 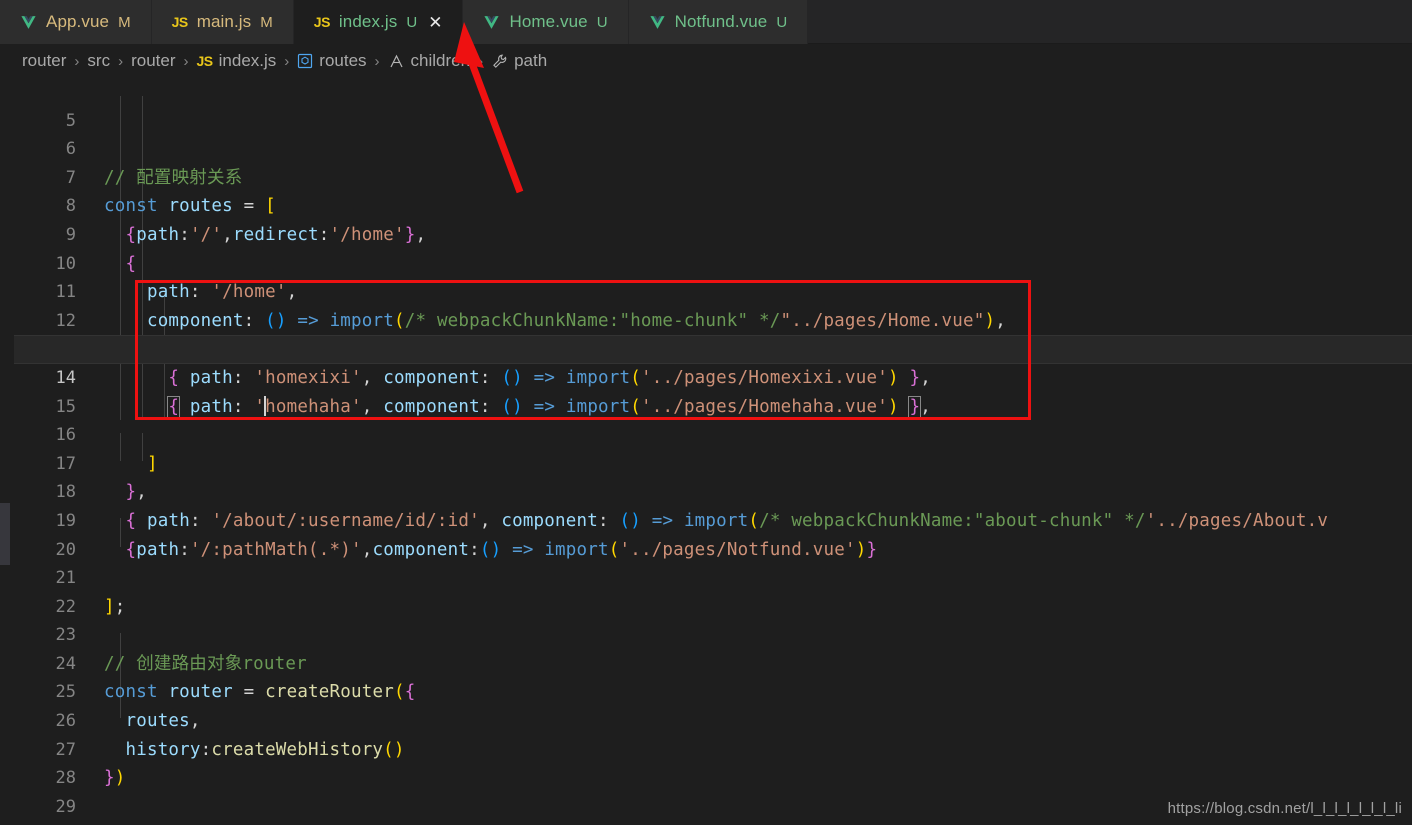 I want to click on breadcrumb-item-index-js: JS index.js, so click(x=237, y=61).